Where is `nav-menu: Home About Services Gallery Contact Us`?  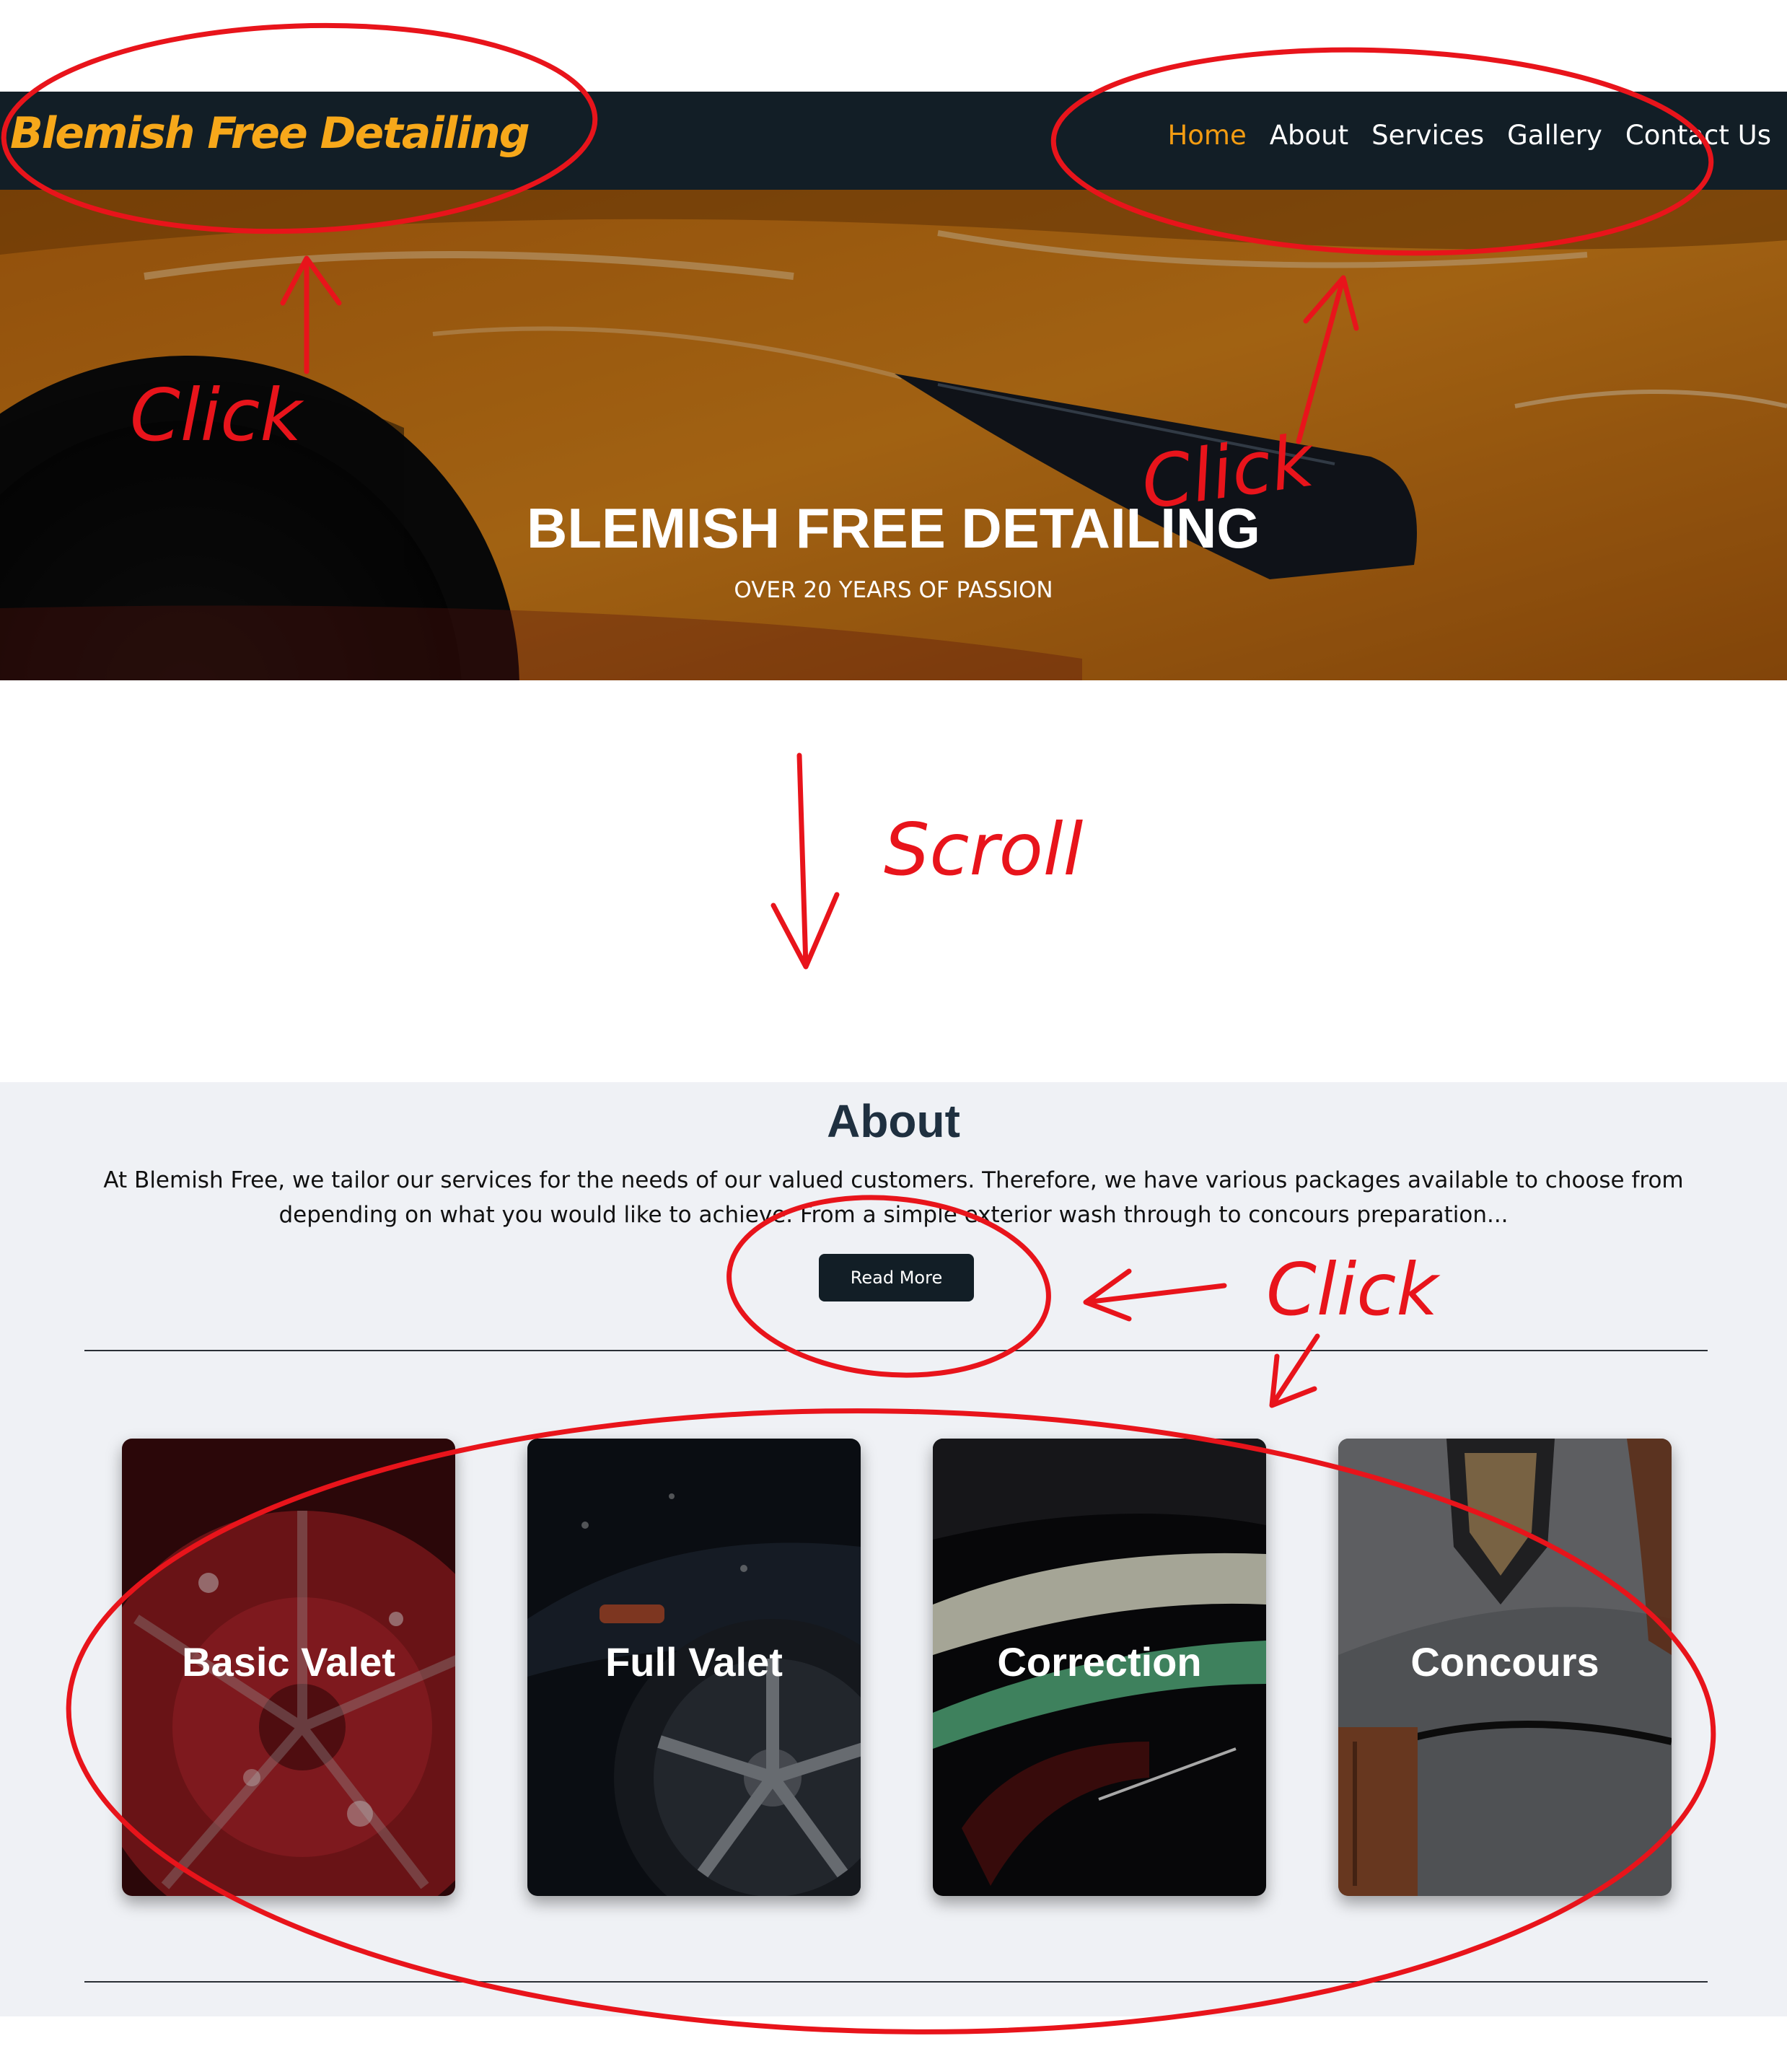
nav-menu: Home About Services Gallery Contact Us is located at coordinates (1469, 135).